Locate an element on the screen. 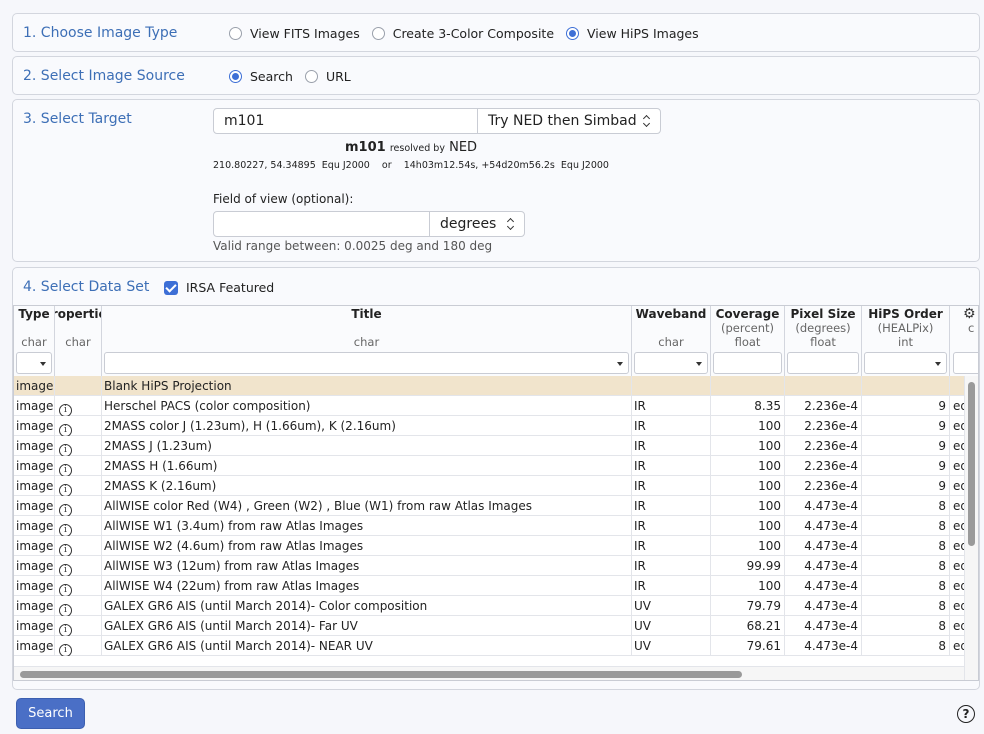 This screenshot has height=734, width=984. table-row: image i 2MASS H (1.66um) IR 100 2.236e-4 9 eq is located at coordinates (496, 466).